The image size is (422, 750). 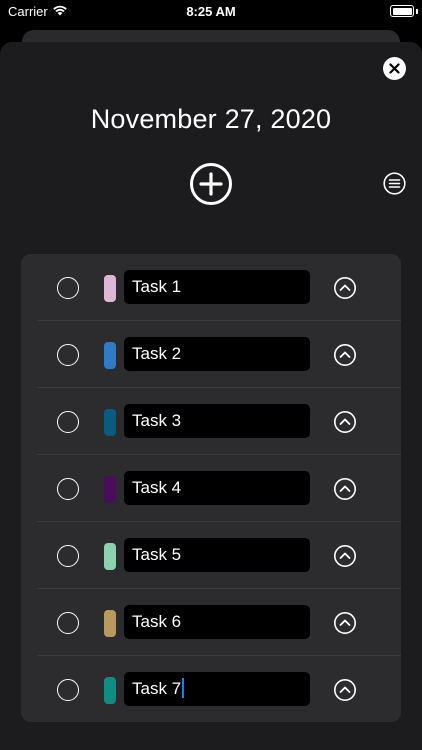 I want to click on task-name-text: Task 3, so click(x=157, y=420).